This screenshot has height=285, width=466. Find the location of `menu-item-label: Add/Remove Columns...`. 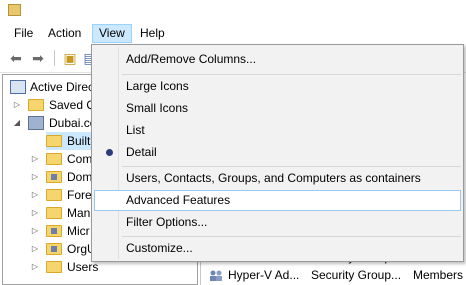

menu-item-label: Add/Remove Columns... is located at coordinates (191, 59).